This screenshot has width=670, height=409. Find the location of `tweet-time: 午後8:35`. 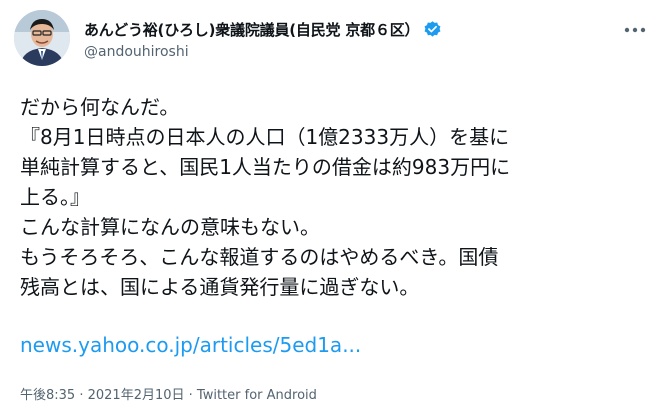

tweet-time: 午後8:35 is located at coordinates (47, 395).